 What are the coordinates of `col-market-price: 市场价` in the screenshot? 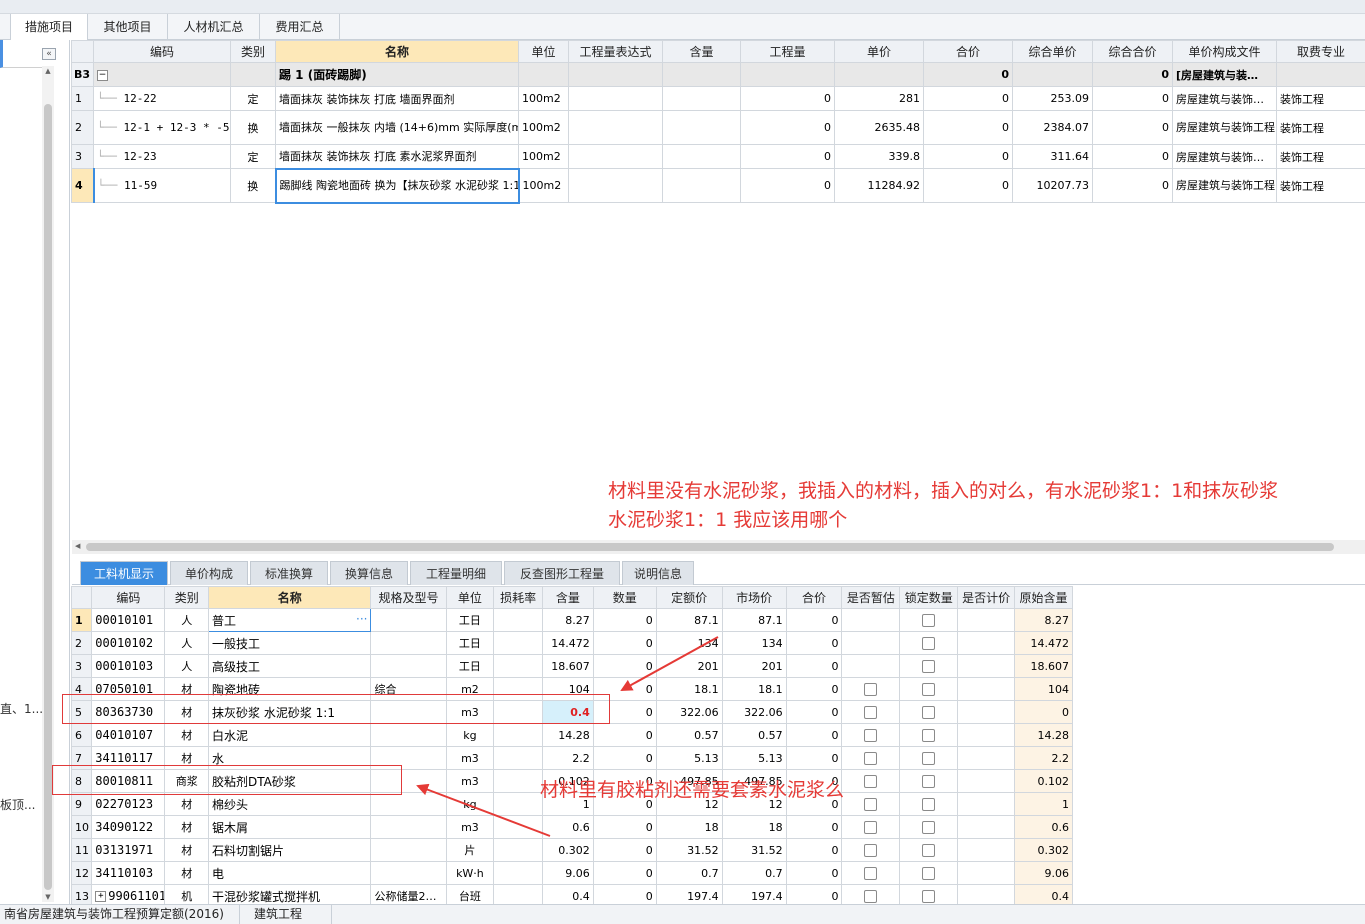 It's located at (754, 597).